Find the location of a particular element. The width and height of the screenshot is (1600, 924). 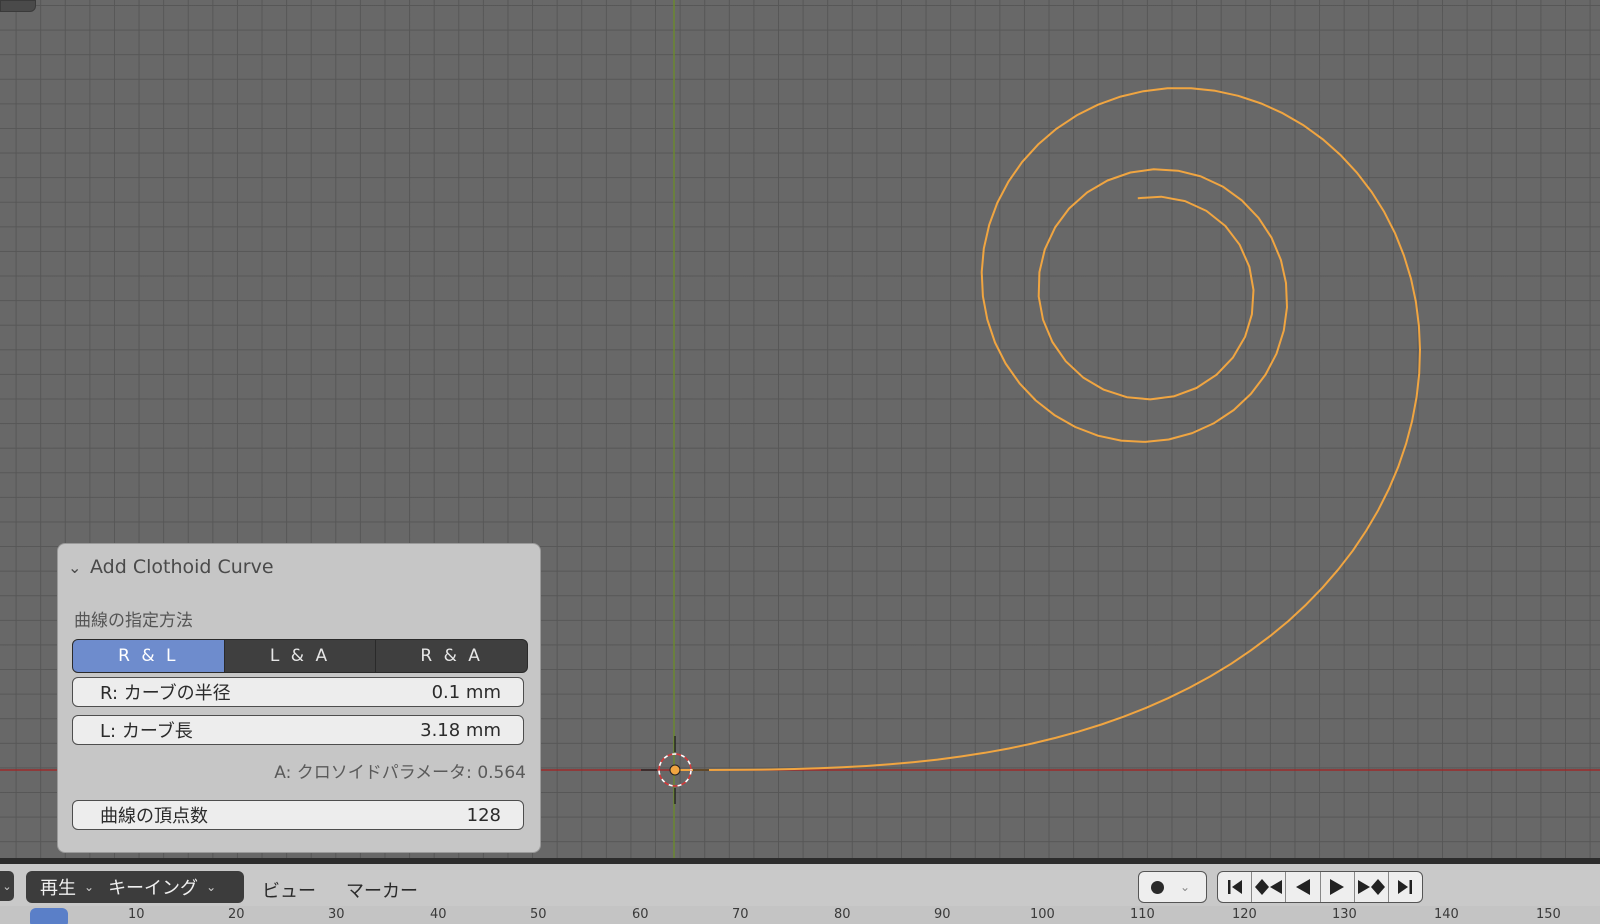

radius-value: 0.1 mm is located at coordinates (466, 692).